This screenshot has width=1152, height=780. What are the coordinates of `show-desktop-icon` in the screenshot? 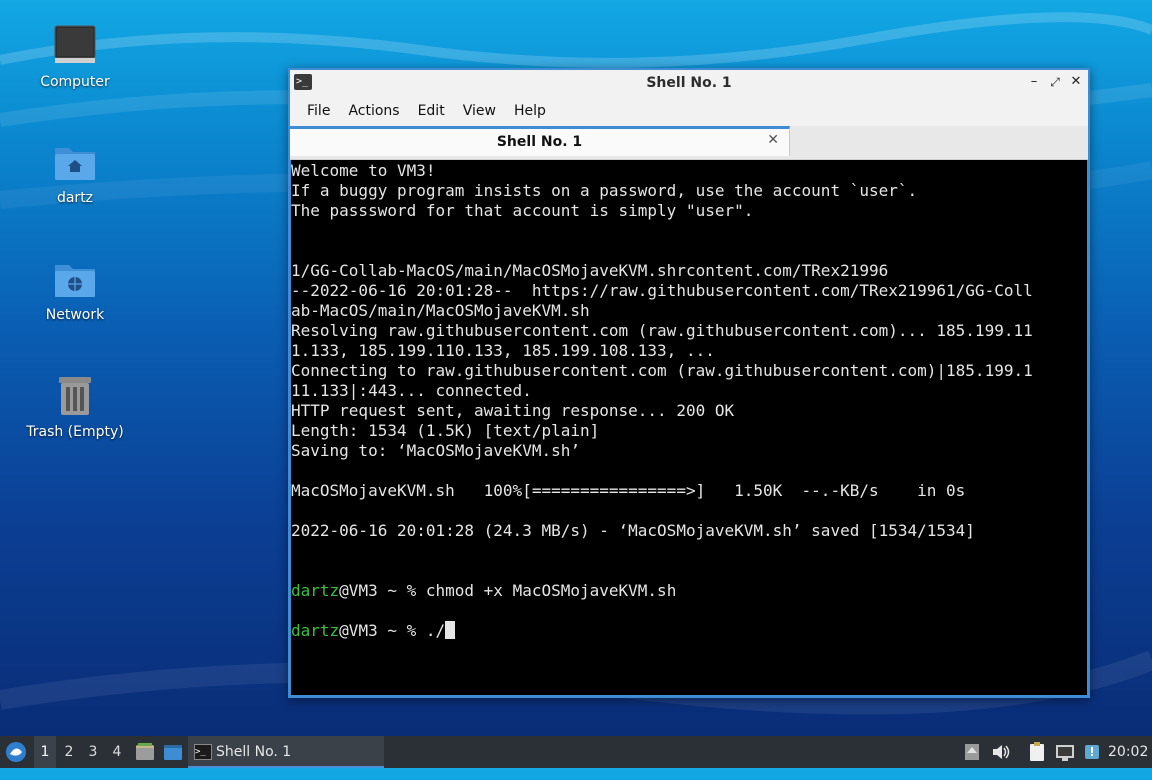 It's located at (173, 752).